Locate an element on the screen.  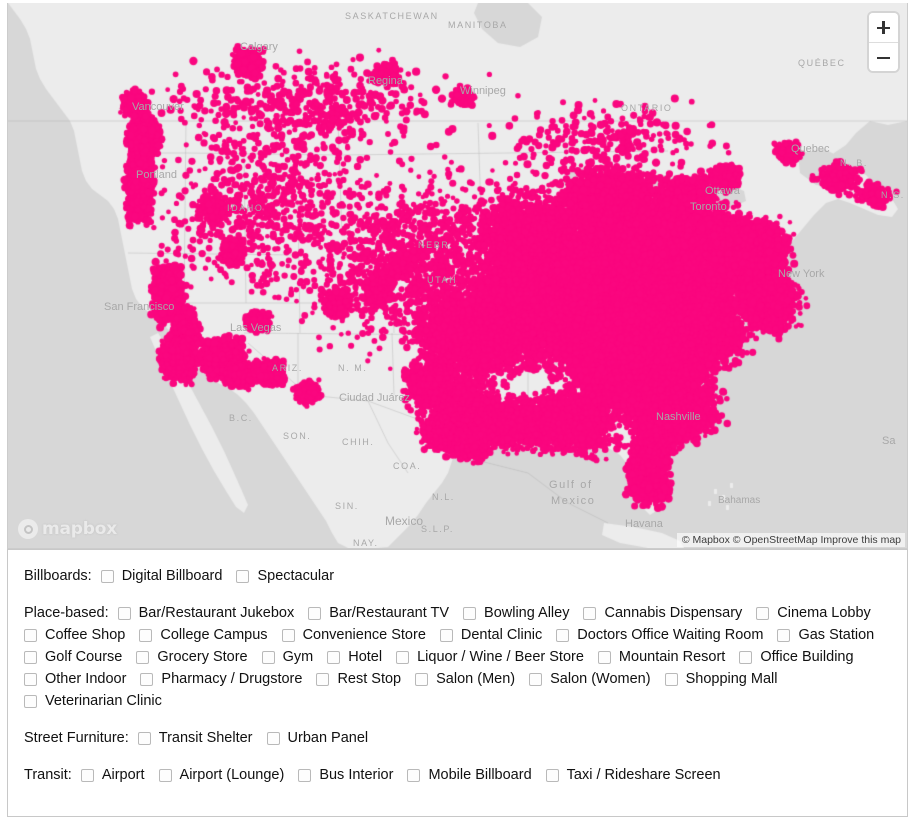
filter-checkbox-item: Shopping Mall is located at coordinates (721, 679).